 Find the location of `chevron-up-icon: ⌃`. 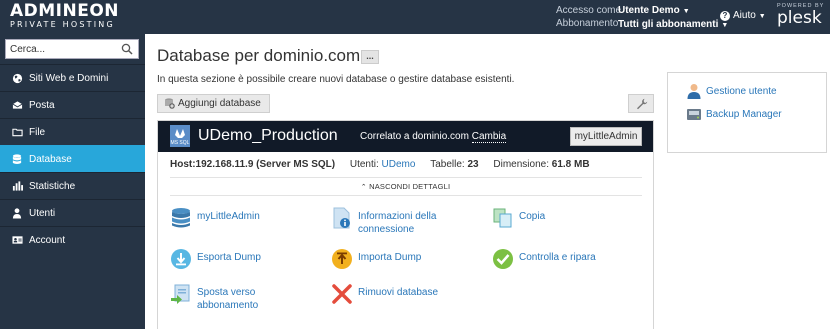

chevron-up-icon: ⌃ is located at coordinates (363, 187).